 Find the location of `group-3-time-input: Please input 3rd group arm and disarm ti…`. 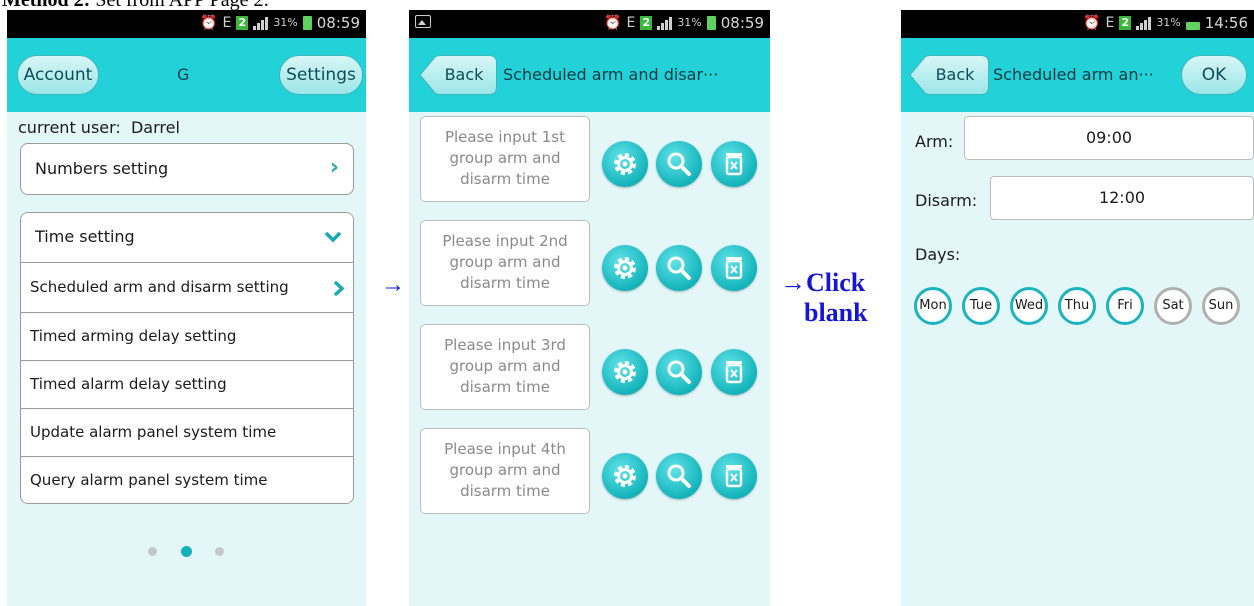

group-3-time-input: Please input 3rd group arm and disarm ti… is located at coordinates (505, 367).